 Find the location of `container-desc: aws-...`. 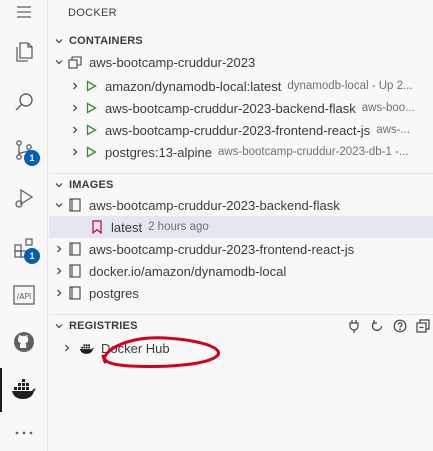

container-desc: aws-... is located at coordinates (393, 130).